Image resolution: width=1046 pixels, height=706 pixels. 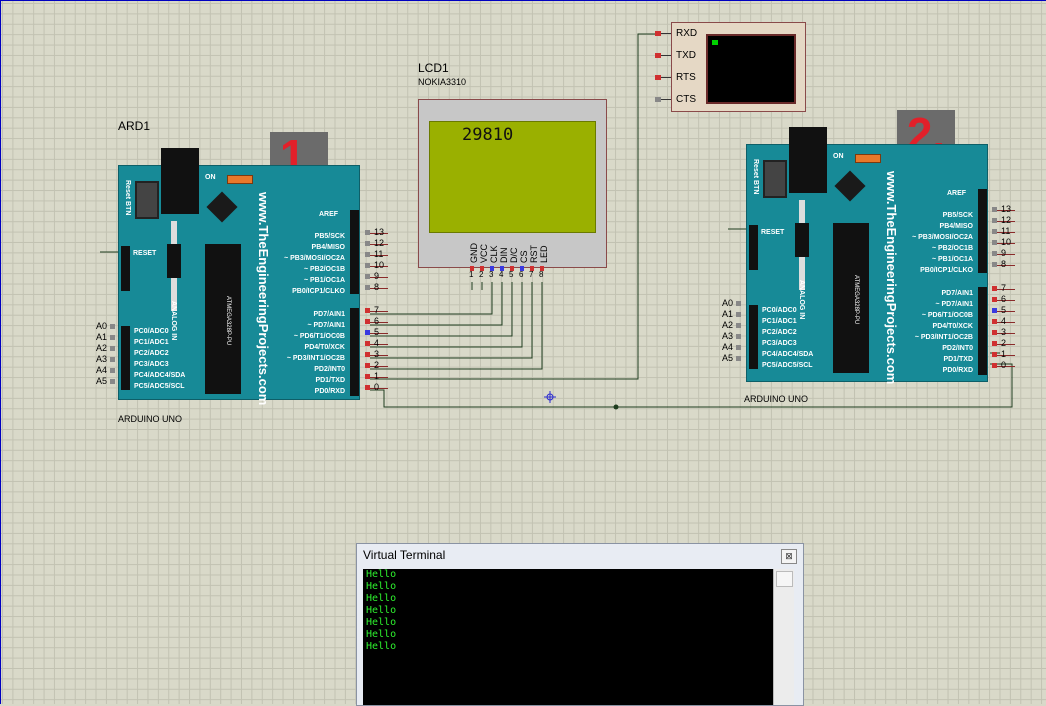 I want to click on analog-pin-name: A3, so click(x=728, y=336).